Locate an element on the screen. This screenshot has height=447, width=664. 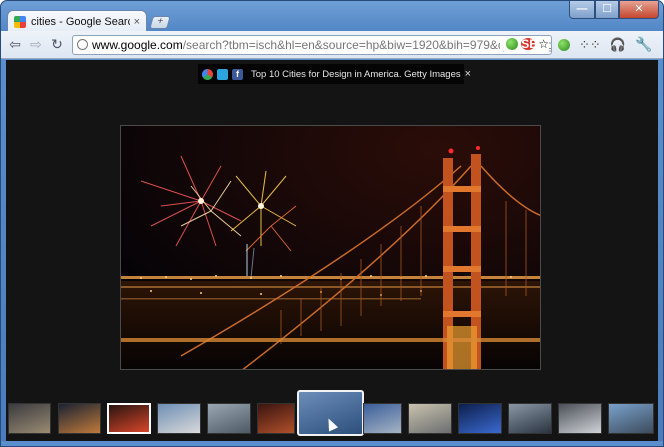
bookmark-star-icon: ☆ is located at coordinates (543, 44).